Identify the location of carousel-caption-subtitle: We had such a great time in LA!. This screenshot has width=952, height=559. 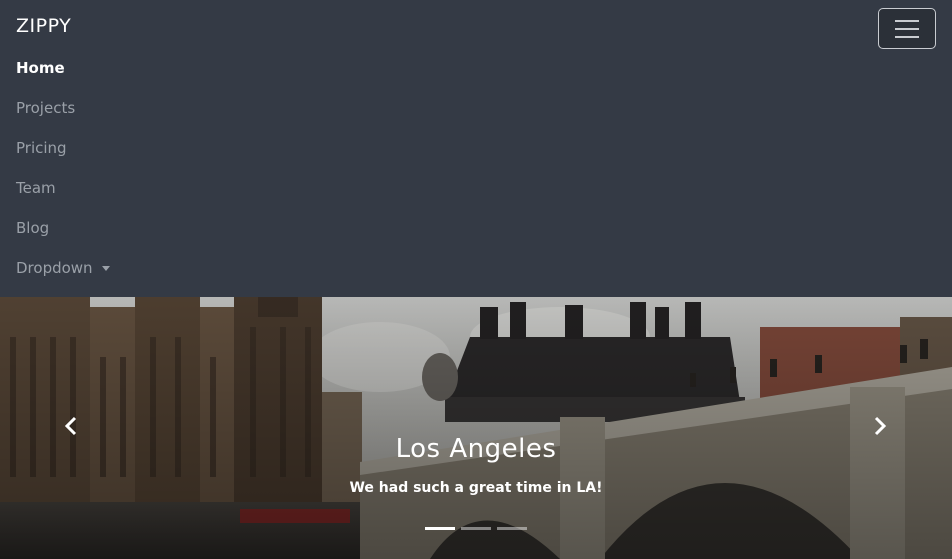
(476, 488).